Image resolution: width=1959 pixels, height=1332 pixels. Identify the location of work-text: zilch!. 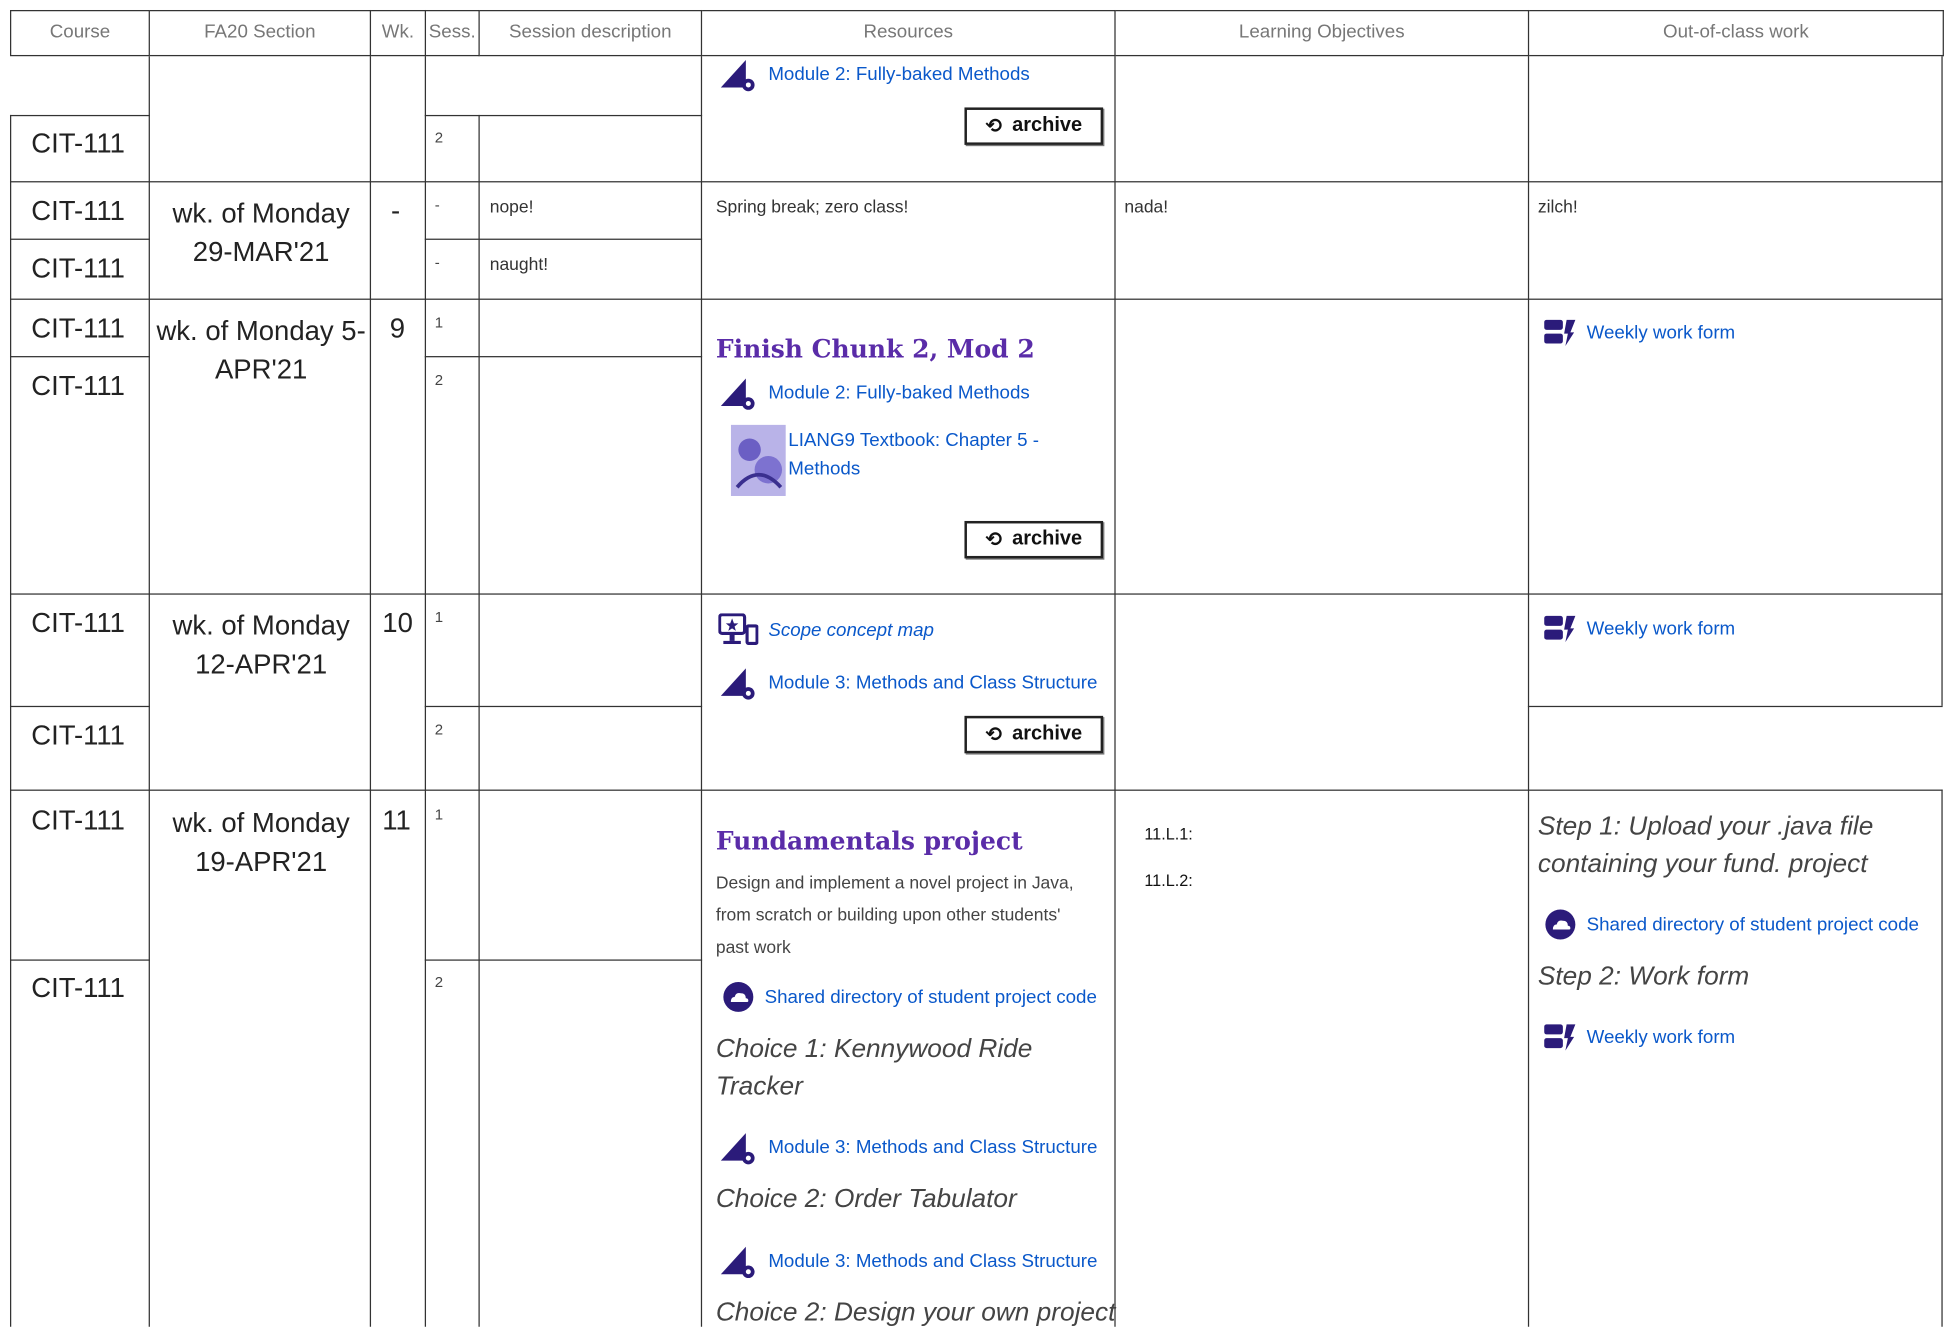
(1557, 206).